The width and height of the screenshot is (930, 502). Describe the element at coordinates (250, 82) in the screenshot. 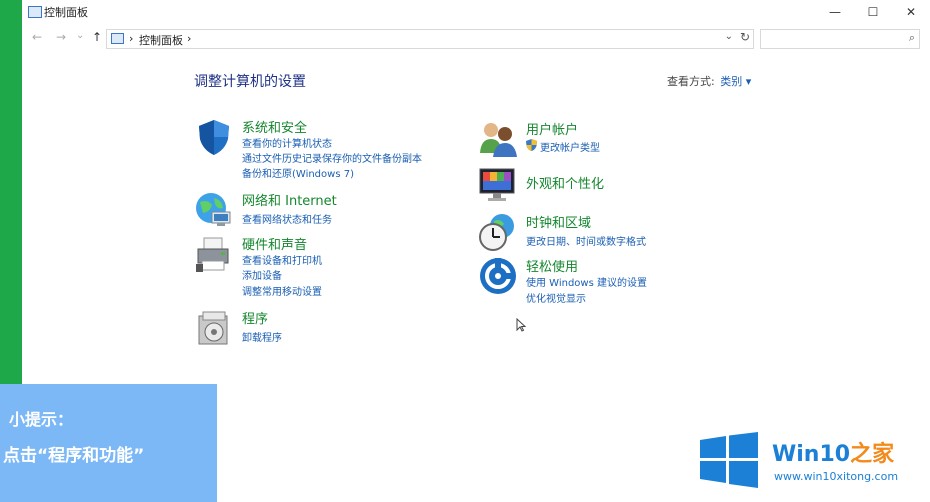

I see `page-title: 调整计算机的设置` at that location.